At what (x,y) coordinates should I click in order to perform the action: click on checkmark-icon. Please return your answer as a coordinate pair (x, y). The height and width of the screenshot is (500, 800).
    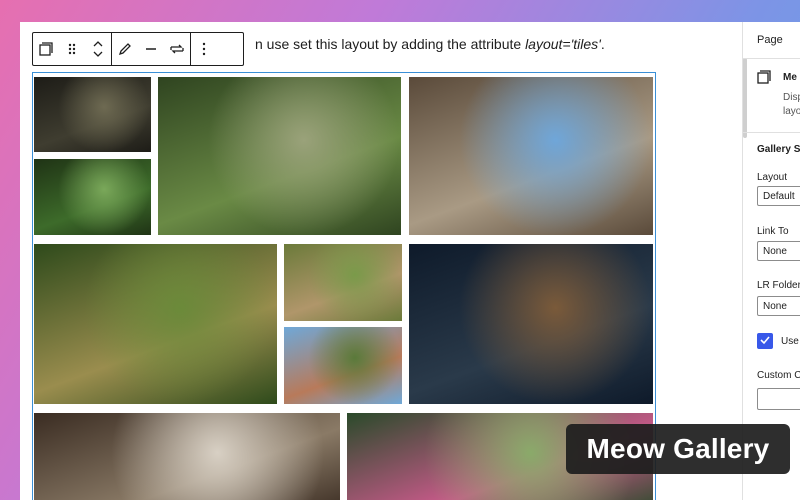
    Looking at the image, I should click on (765, 341).